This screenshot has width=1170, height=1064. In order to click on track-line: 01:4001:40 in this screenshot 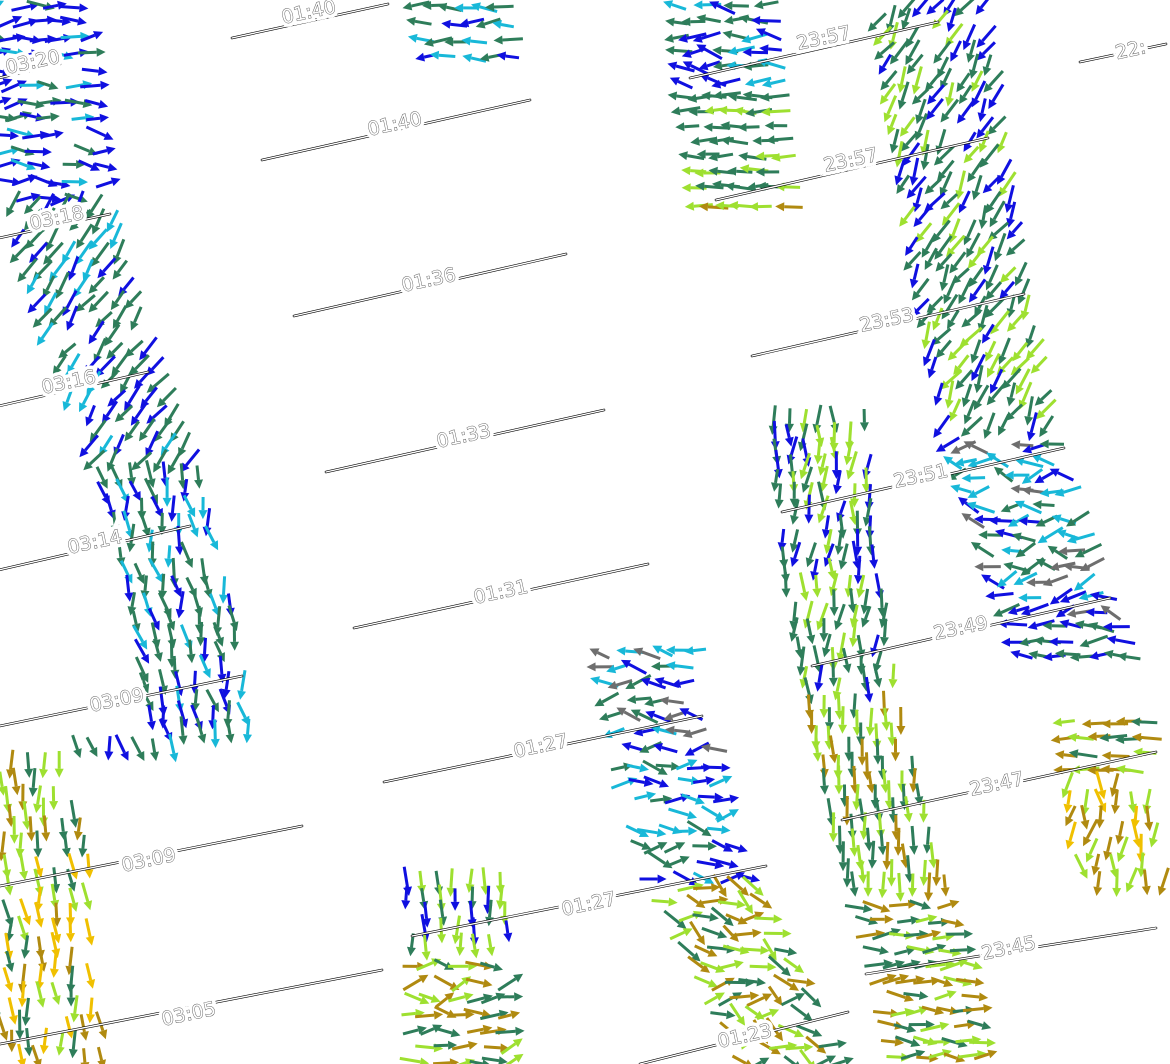, I will do `click(310, 20)`.